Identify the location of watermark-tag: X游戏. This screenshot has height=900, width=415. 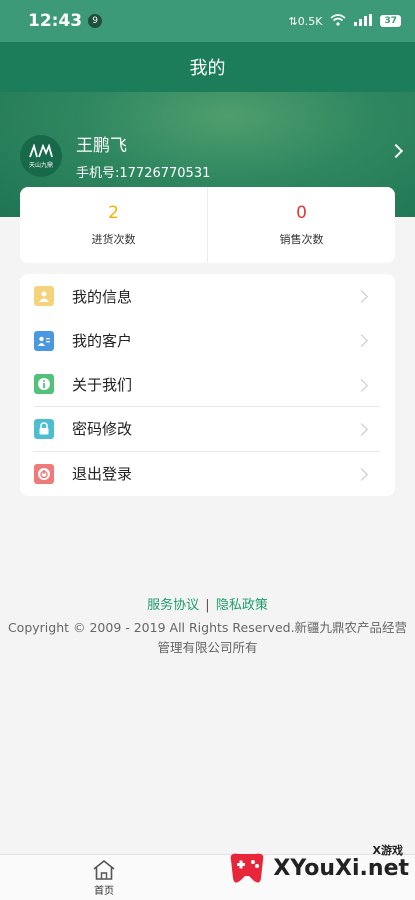
(387, 850).